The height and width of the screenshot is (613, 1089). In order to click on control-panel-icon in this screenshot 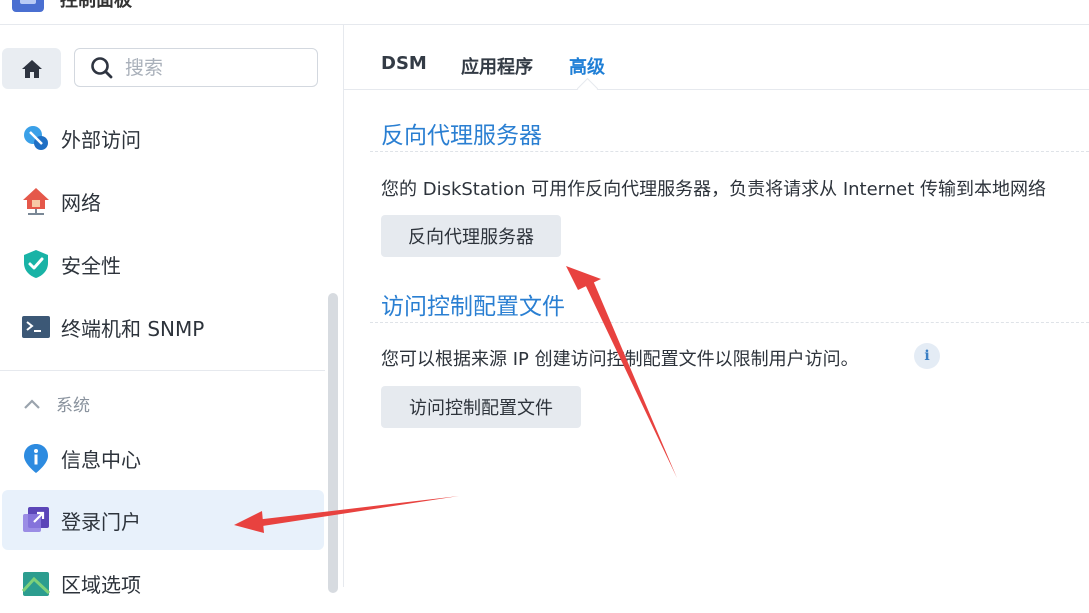, I will do `click(28, 6)`.